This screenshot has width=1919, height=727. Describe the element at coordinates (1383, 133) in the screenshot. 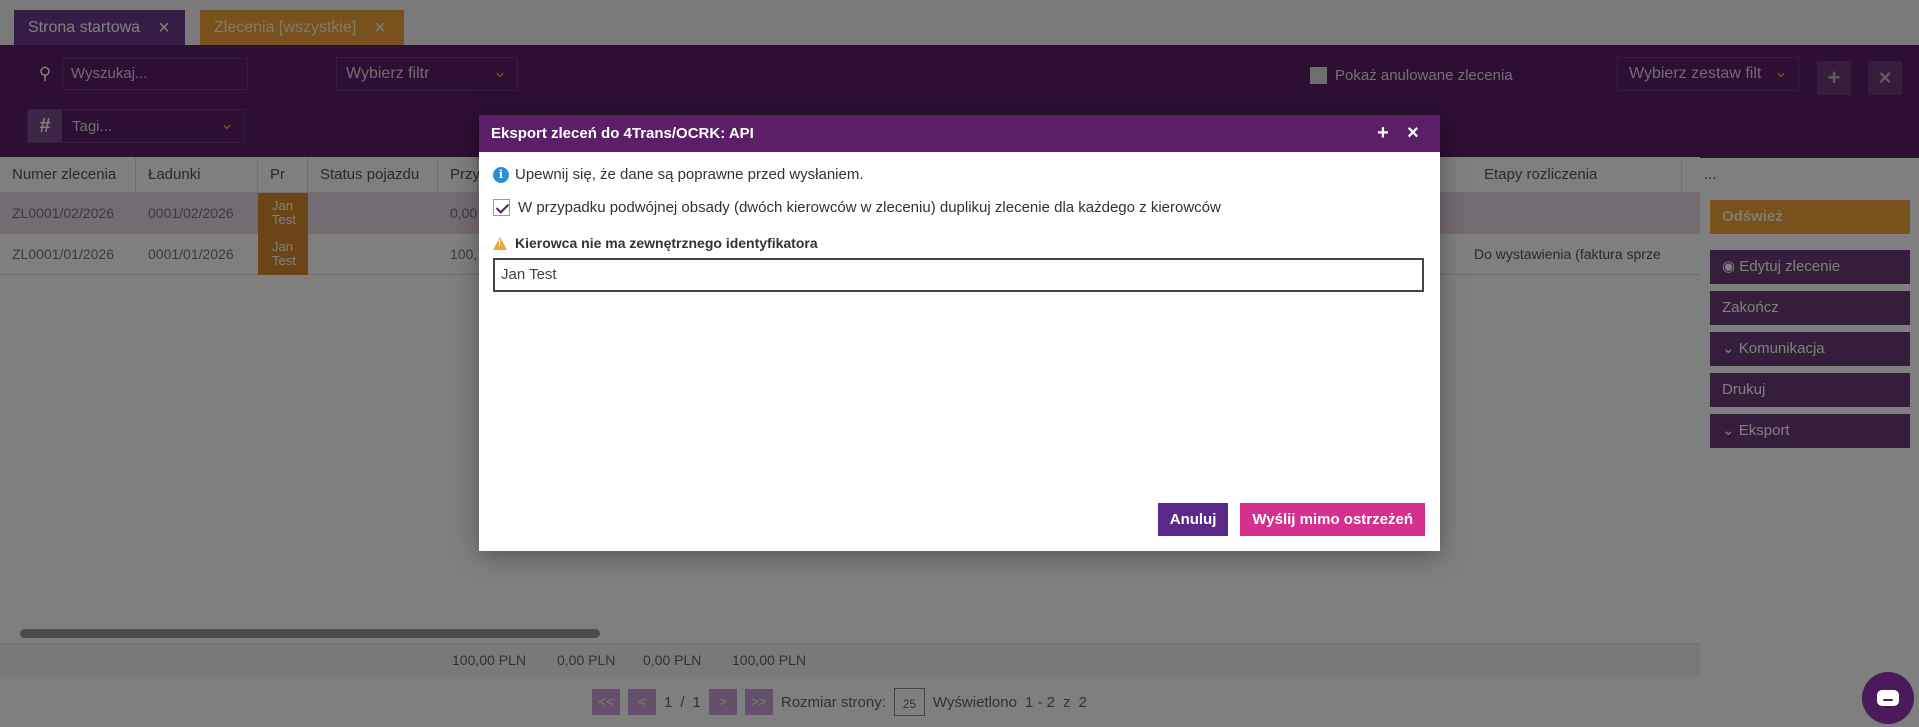

I see `maximize-icon: +` at that location.